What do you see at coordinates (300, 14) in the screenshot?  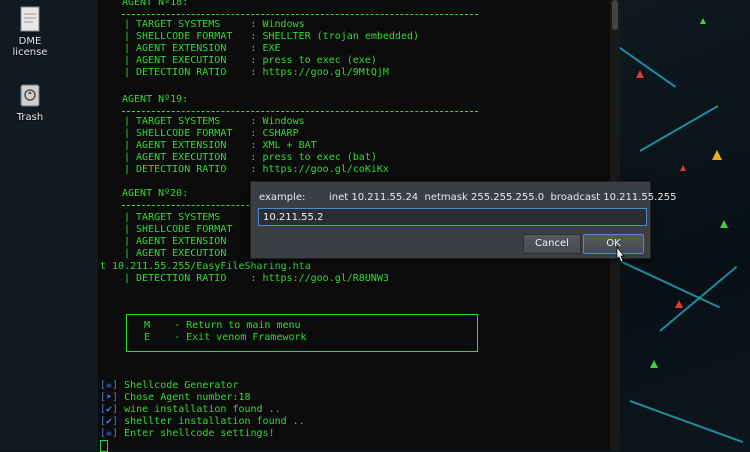 I see `agent-18-box-border` at bounding box center [300, 14].